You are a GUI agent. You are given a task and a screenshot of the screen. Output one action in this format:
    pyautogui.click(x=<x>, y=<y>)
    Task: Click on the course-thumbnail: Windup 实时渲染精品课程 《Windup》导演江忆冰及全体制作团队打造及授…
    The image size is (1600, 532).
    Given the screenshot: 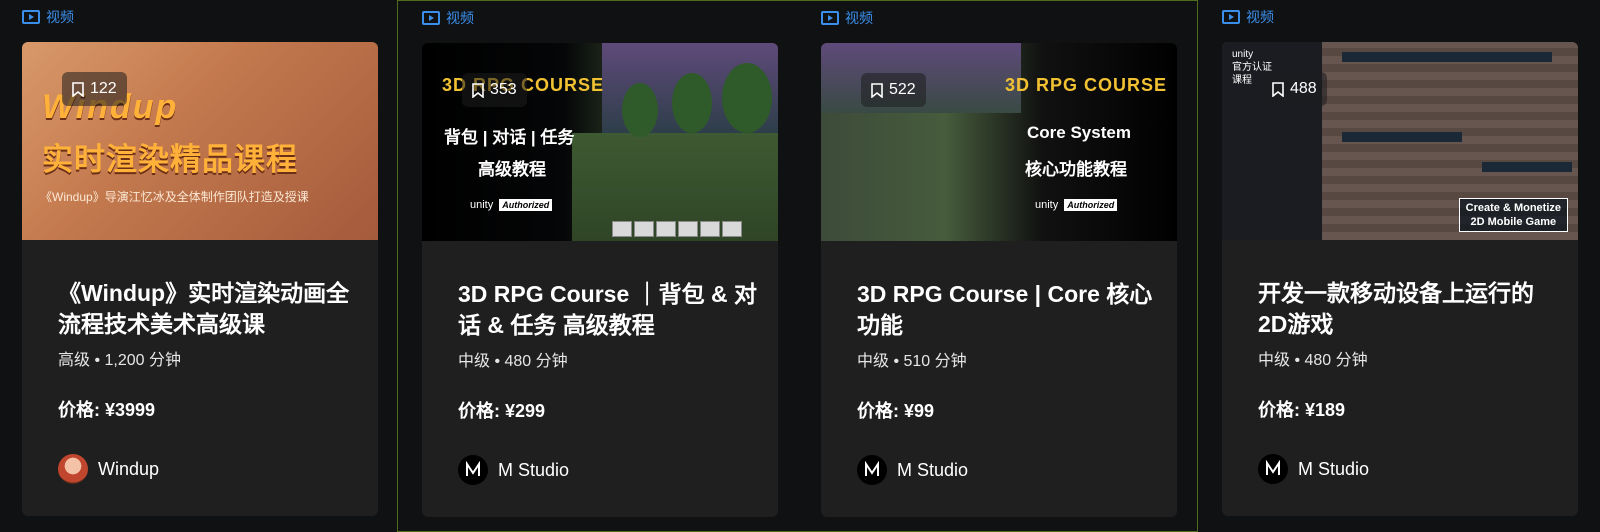 What is the action you would take?
    pyautogui.click(x=200, y=141)
    